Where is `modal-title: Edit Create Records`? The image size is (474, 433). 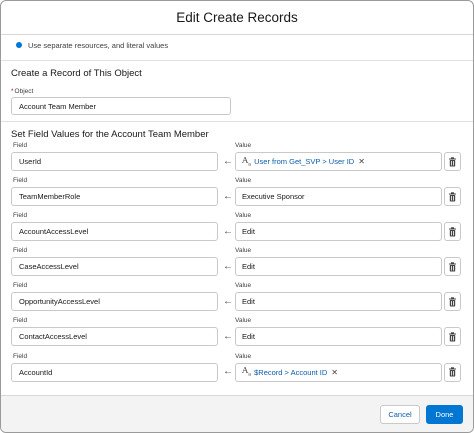 modal-title: Edit Create Records is located at coordinates (237, 17).